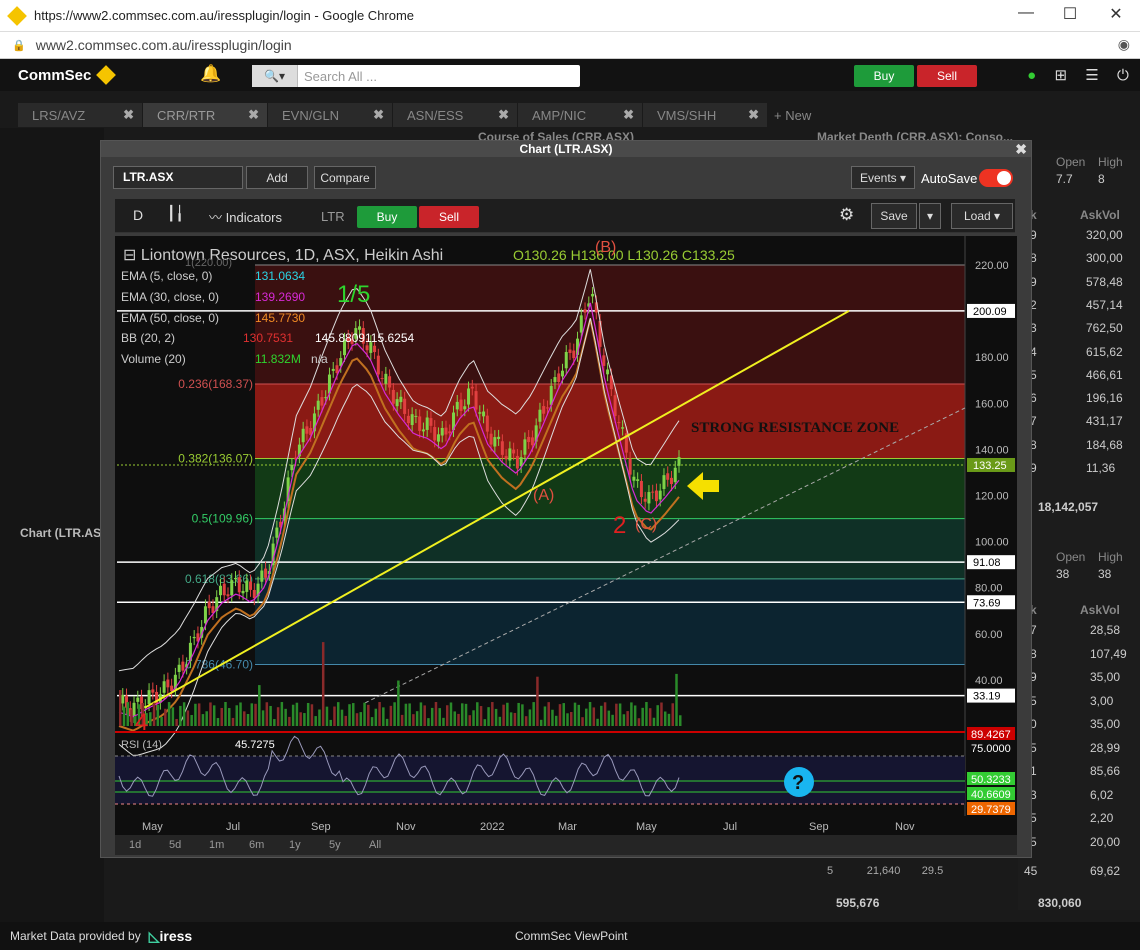 The image size is (1140, 950). I want to click on rsi-level-label: 89.4267, so click(991, 735).